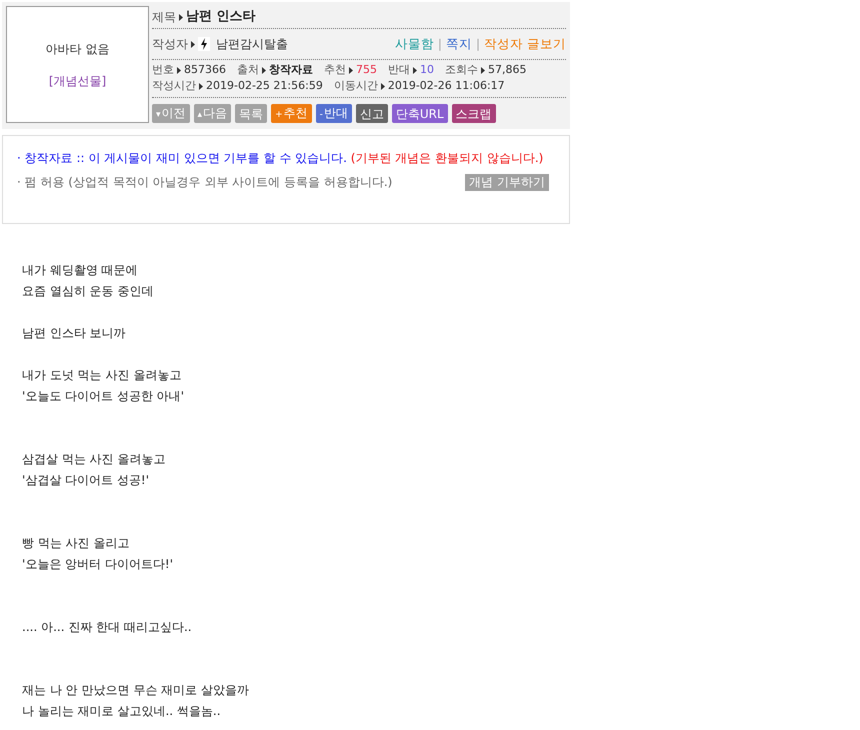 The height and width of the screenshot is (730, 860). Describe the element at coordinates (107, 627) in the screenshot. I see `body-text: .... 아... 진짜 한대 때리고싶다..` at that location.